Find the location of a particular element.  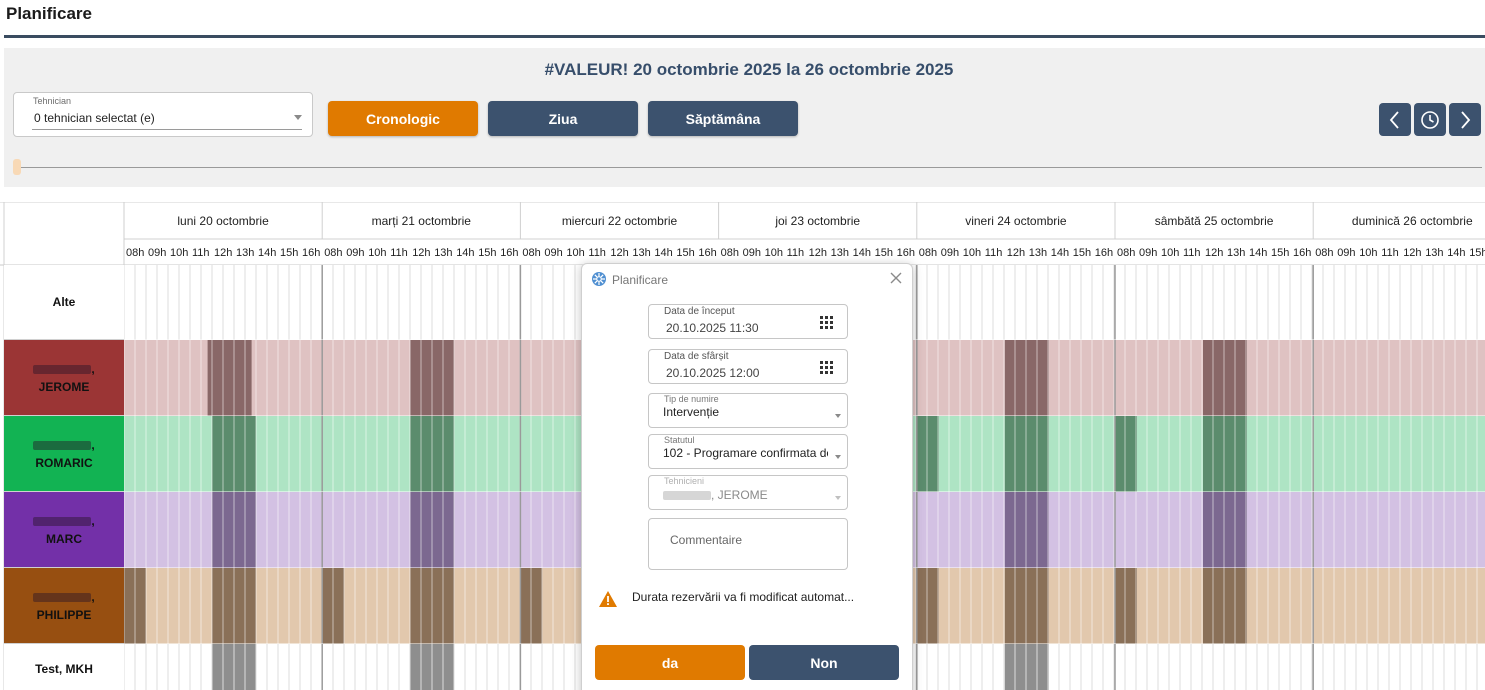

chronological-view-button: Cronologic is located at coordinates (403, 118).